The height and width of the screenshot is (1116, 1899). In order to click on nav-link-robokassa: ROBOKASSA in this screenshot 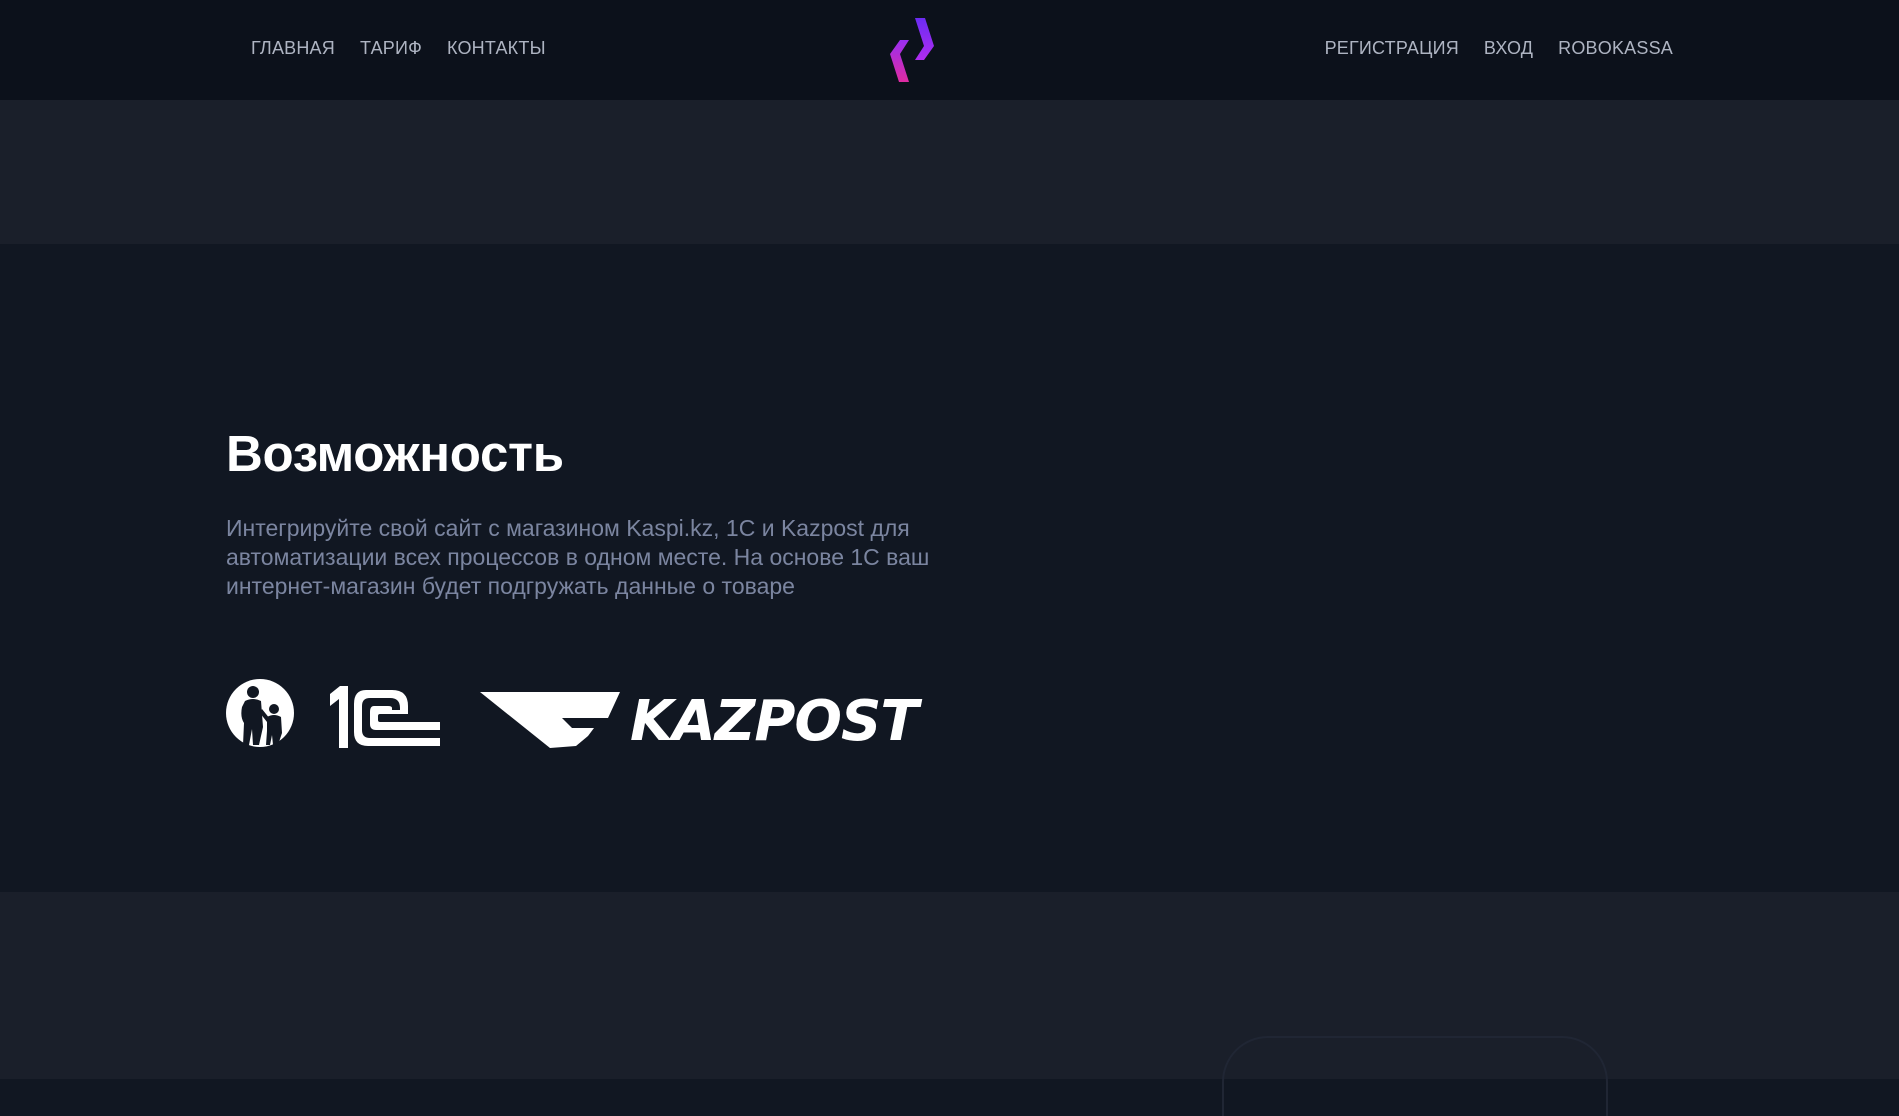, I will do `click(1615, 48)`.